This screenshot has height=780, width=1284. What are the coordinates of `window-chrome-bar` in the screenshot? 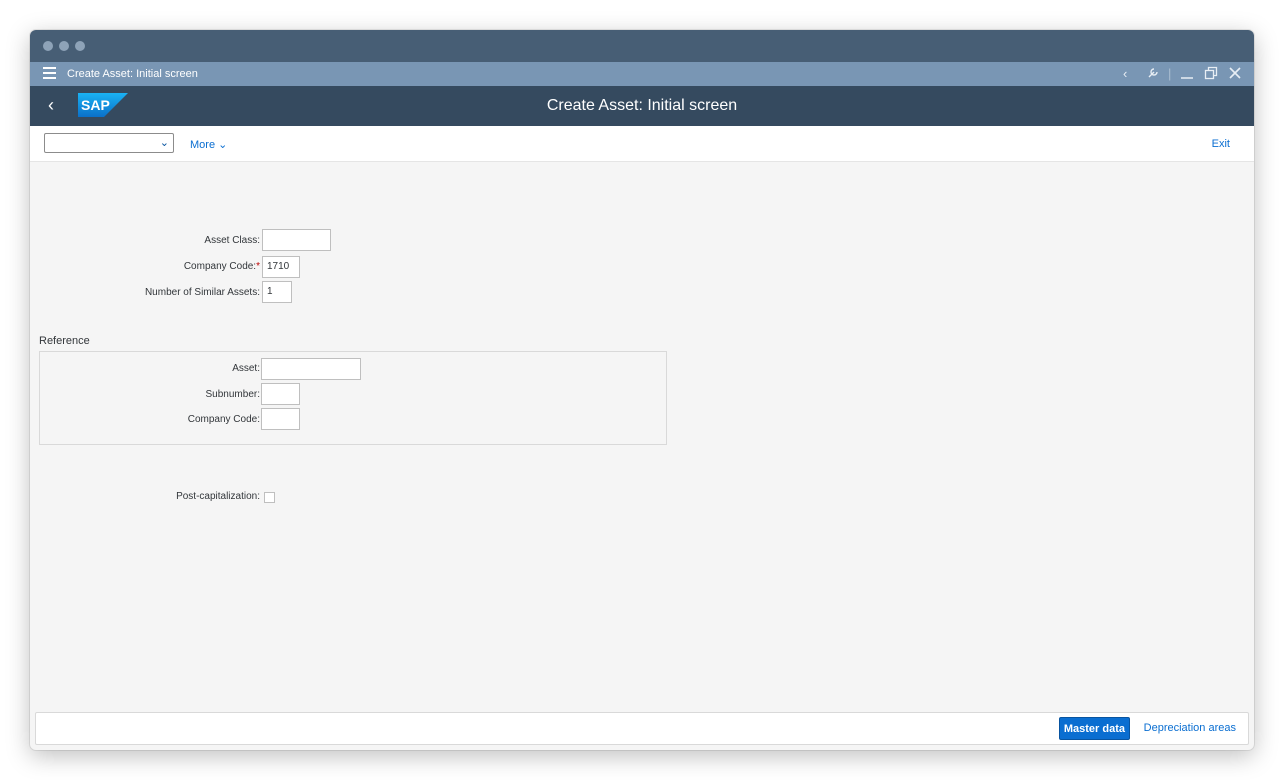 It's located at (642, 46).